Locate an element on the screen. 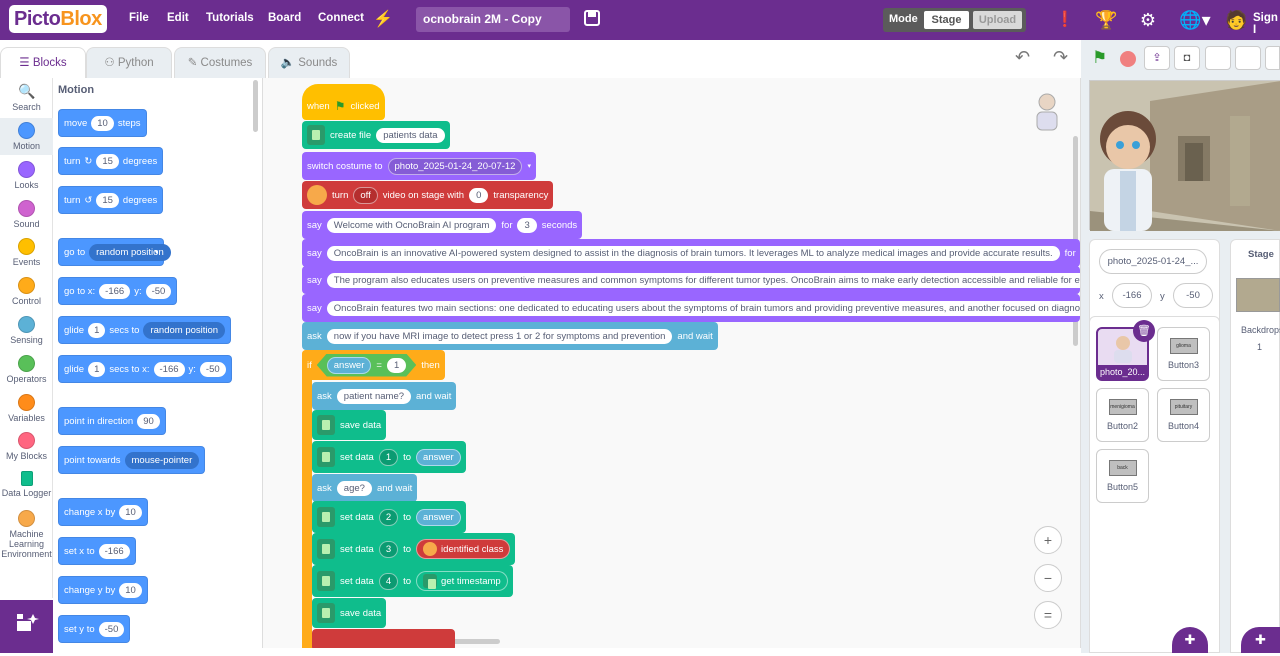 This screenshot has width=1280, height=656. category-search: 🔍 Search is located at coordinates (26, 97).